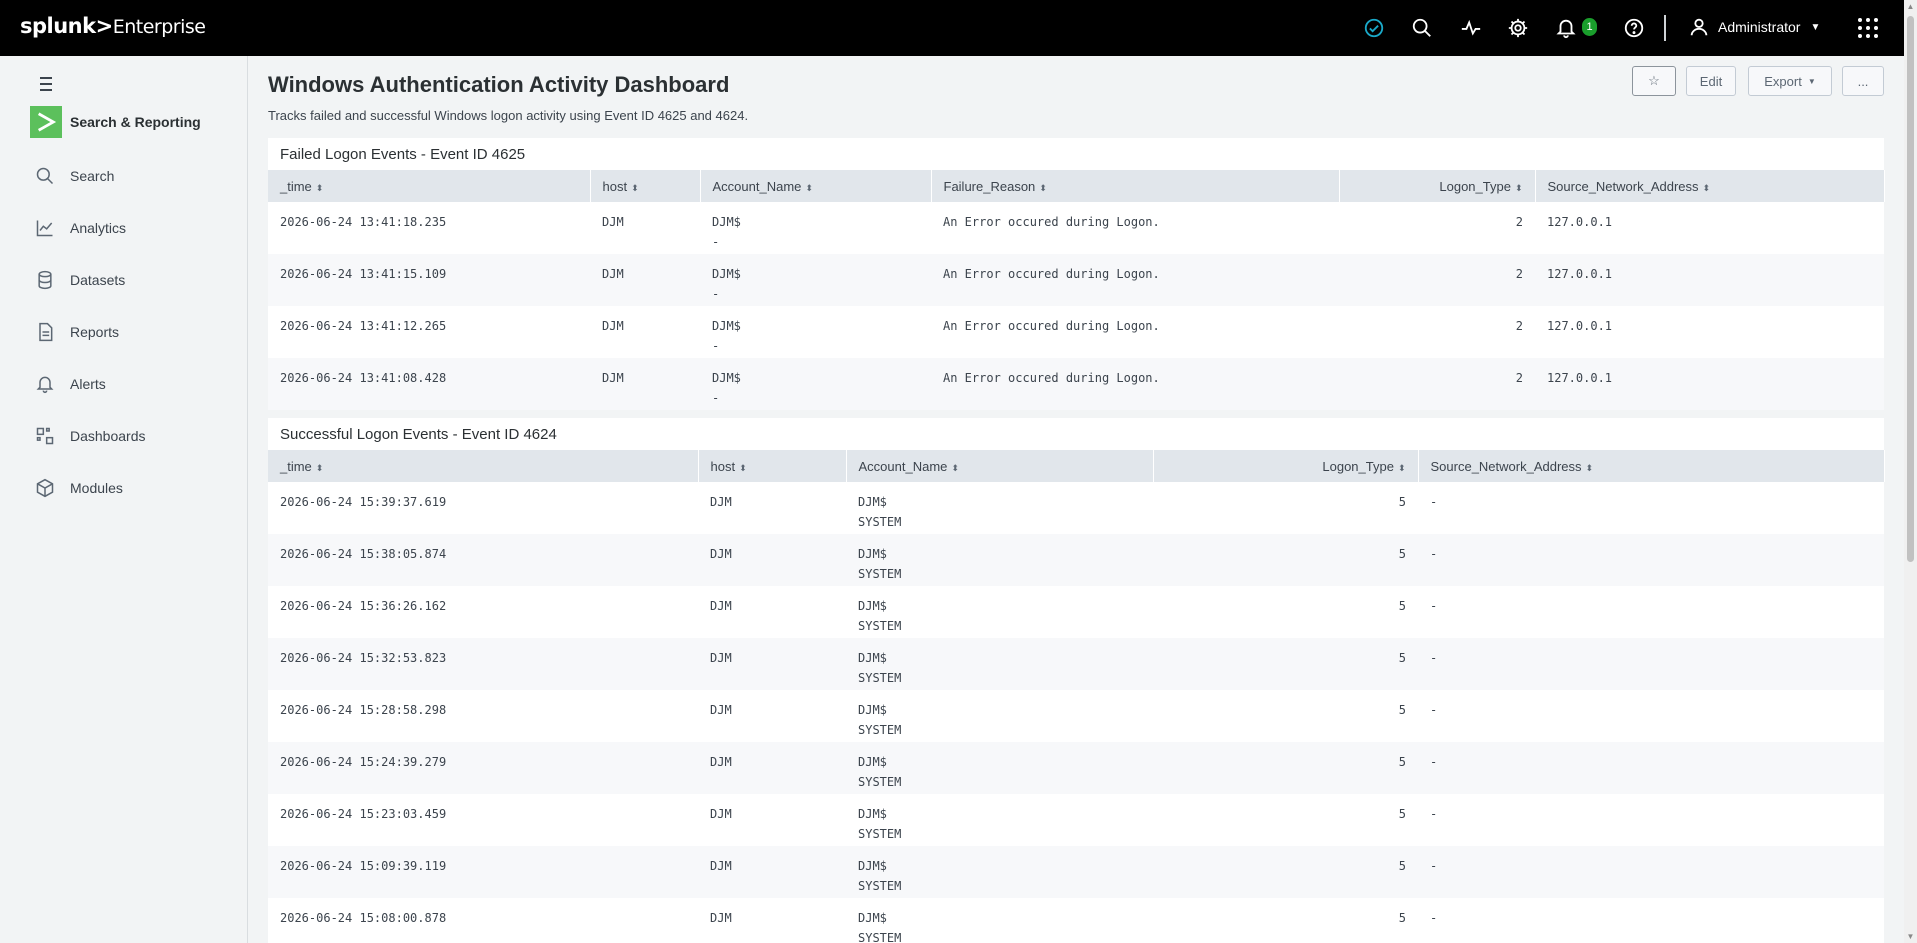 The width and height of the screenshot is (1917, 943). Describe the element at coordinates (1910, 289) in the screenshot. I see `scroll-thumb` at that location.